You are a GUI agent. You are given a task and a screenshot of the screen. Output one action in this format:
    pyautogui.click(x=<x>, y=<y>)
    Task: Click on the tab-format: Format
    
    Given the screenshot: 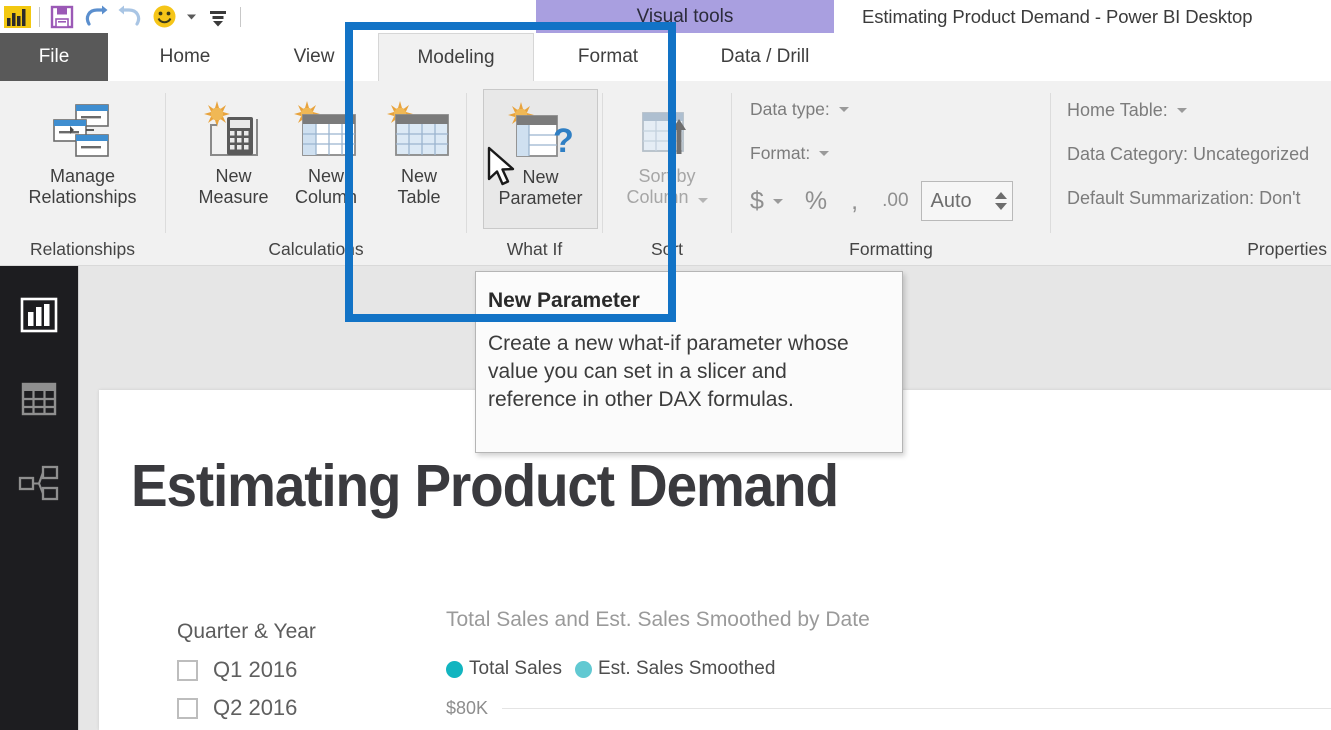 What is the action you would take?
    pyautogui.click(x=608, y=57)
    